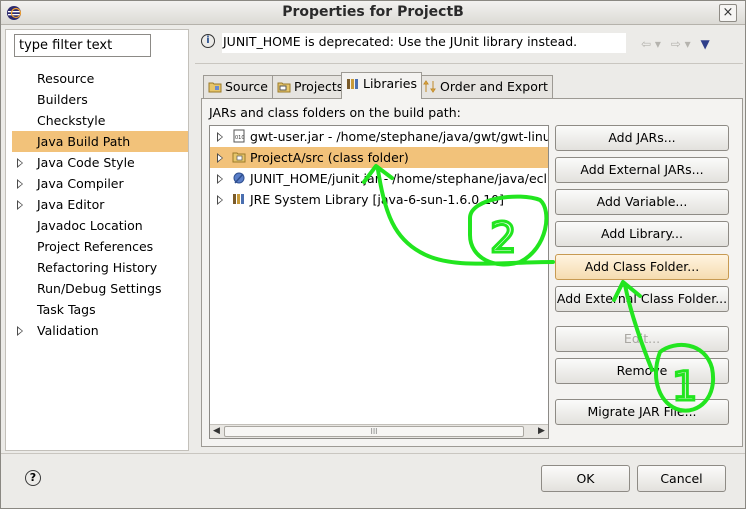 The height and width of the screenshot is (509, 746). What do you see at coordinates (62, 99) in the screenshot?
I see `sidebar-item-label: Builders` at bounding box center [62, 99].